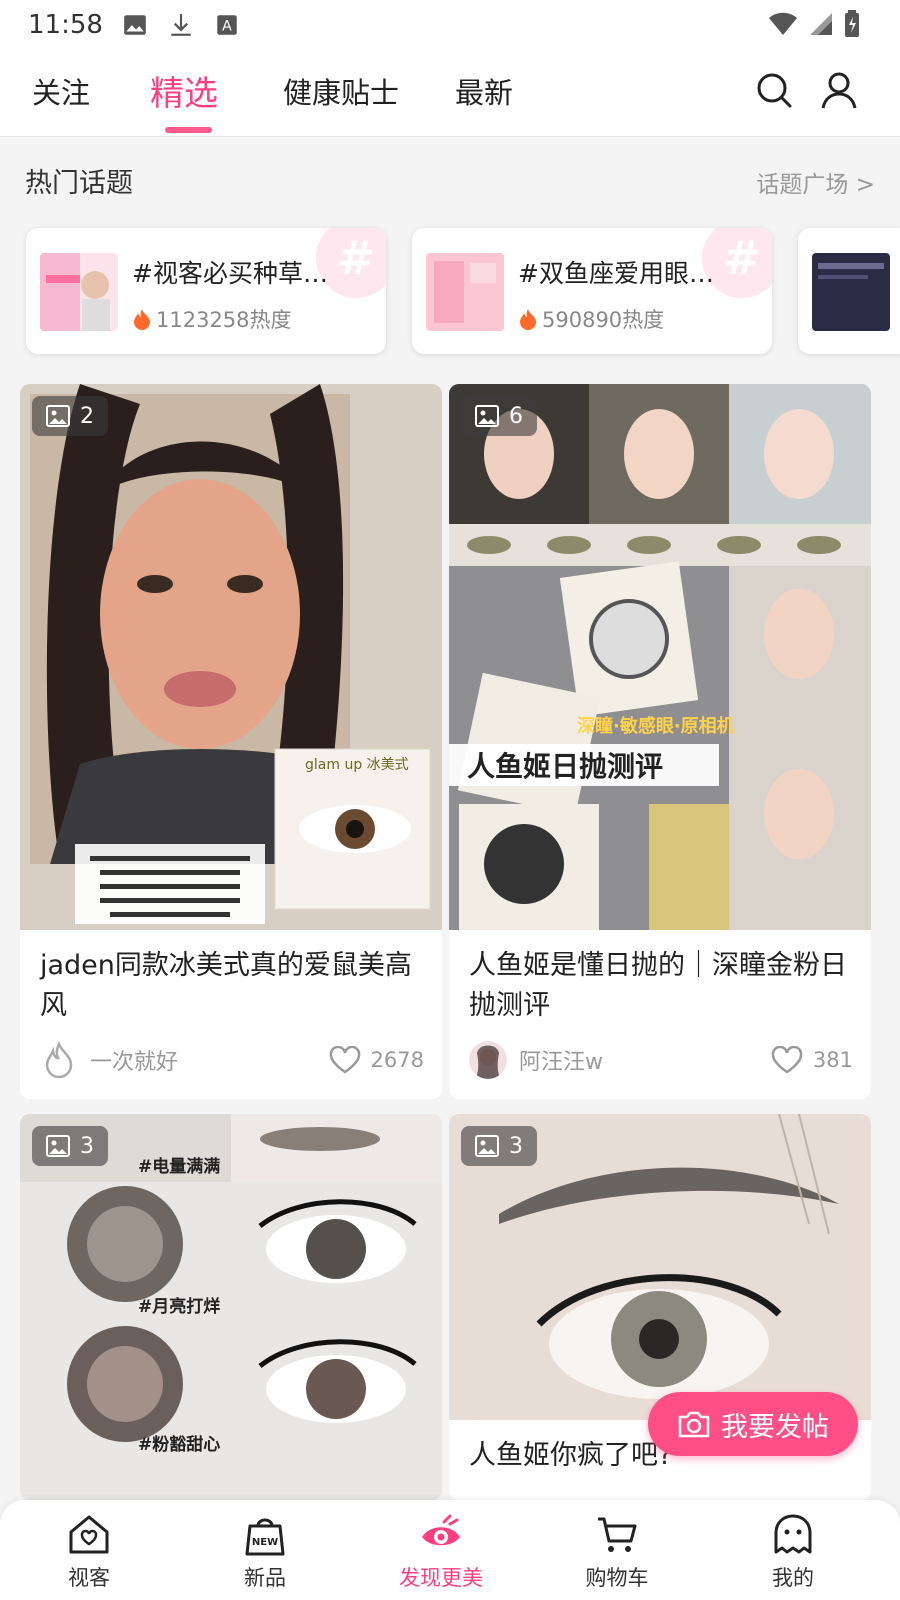 The image size is (900, 1600). What do you see at coordinates (775, 1427) in the screenshot?
I see `create-post-label: 我要发帖` at bounding box center [775, 1427].